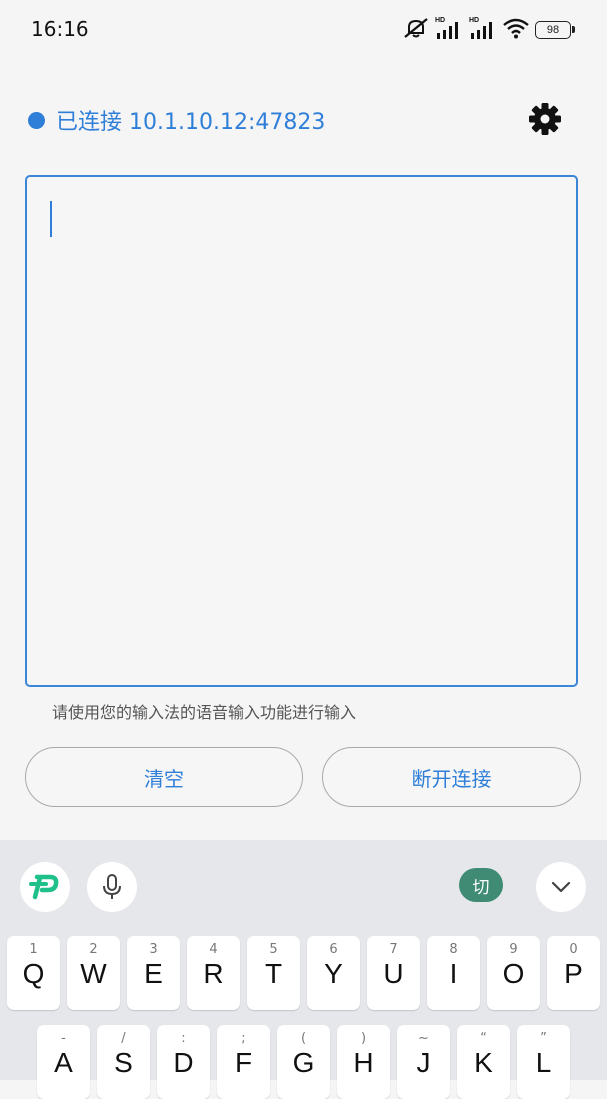 Image resolution: width=607 pixels, height=1099 pixels. I want to click on connection-status-text: 已连接 10.1.10.12:47823, so click(191, 122).